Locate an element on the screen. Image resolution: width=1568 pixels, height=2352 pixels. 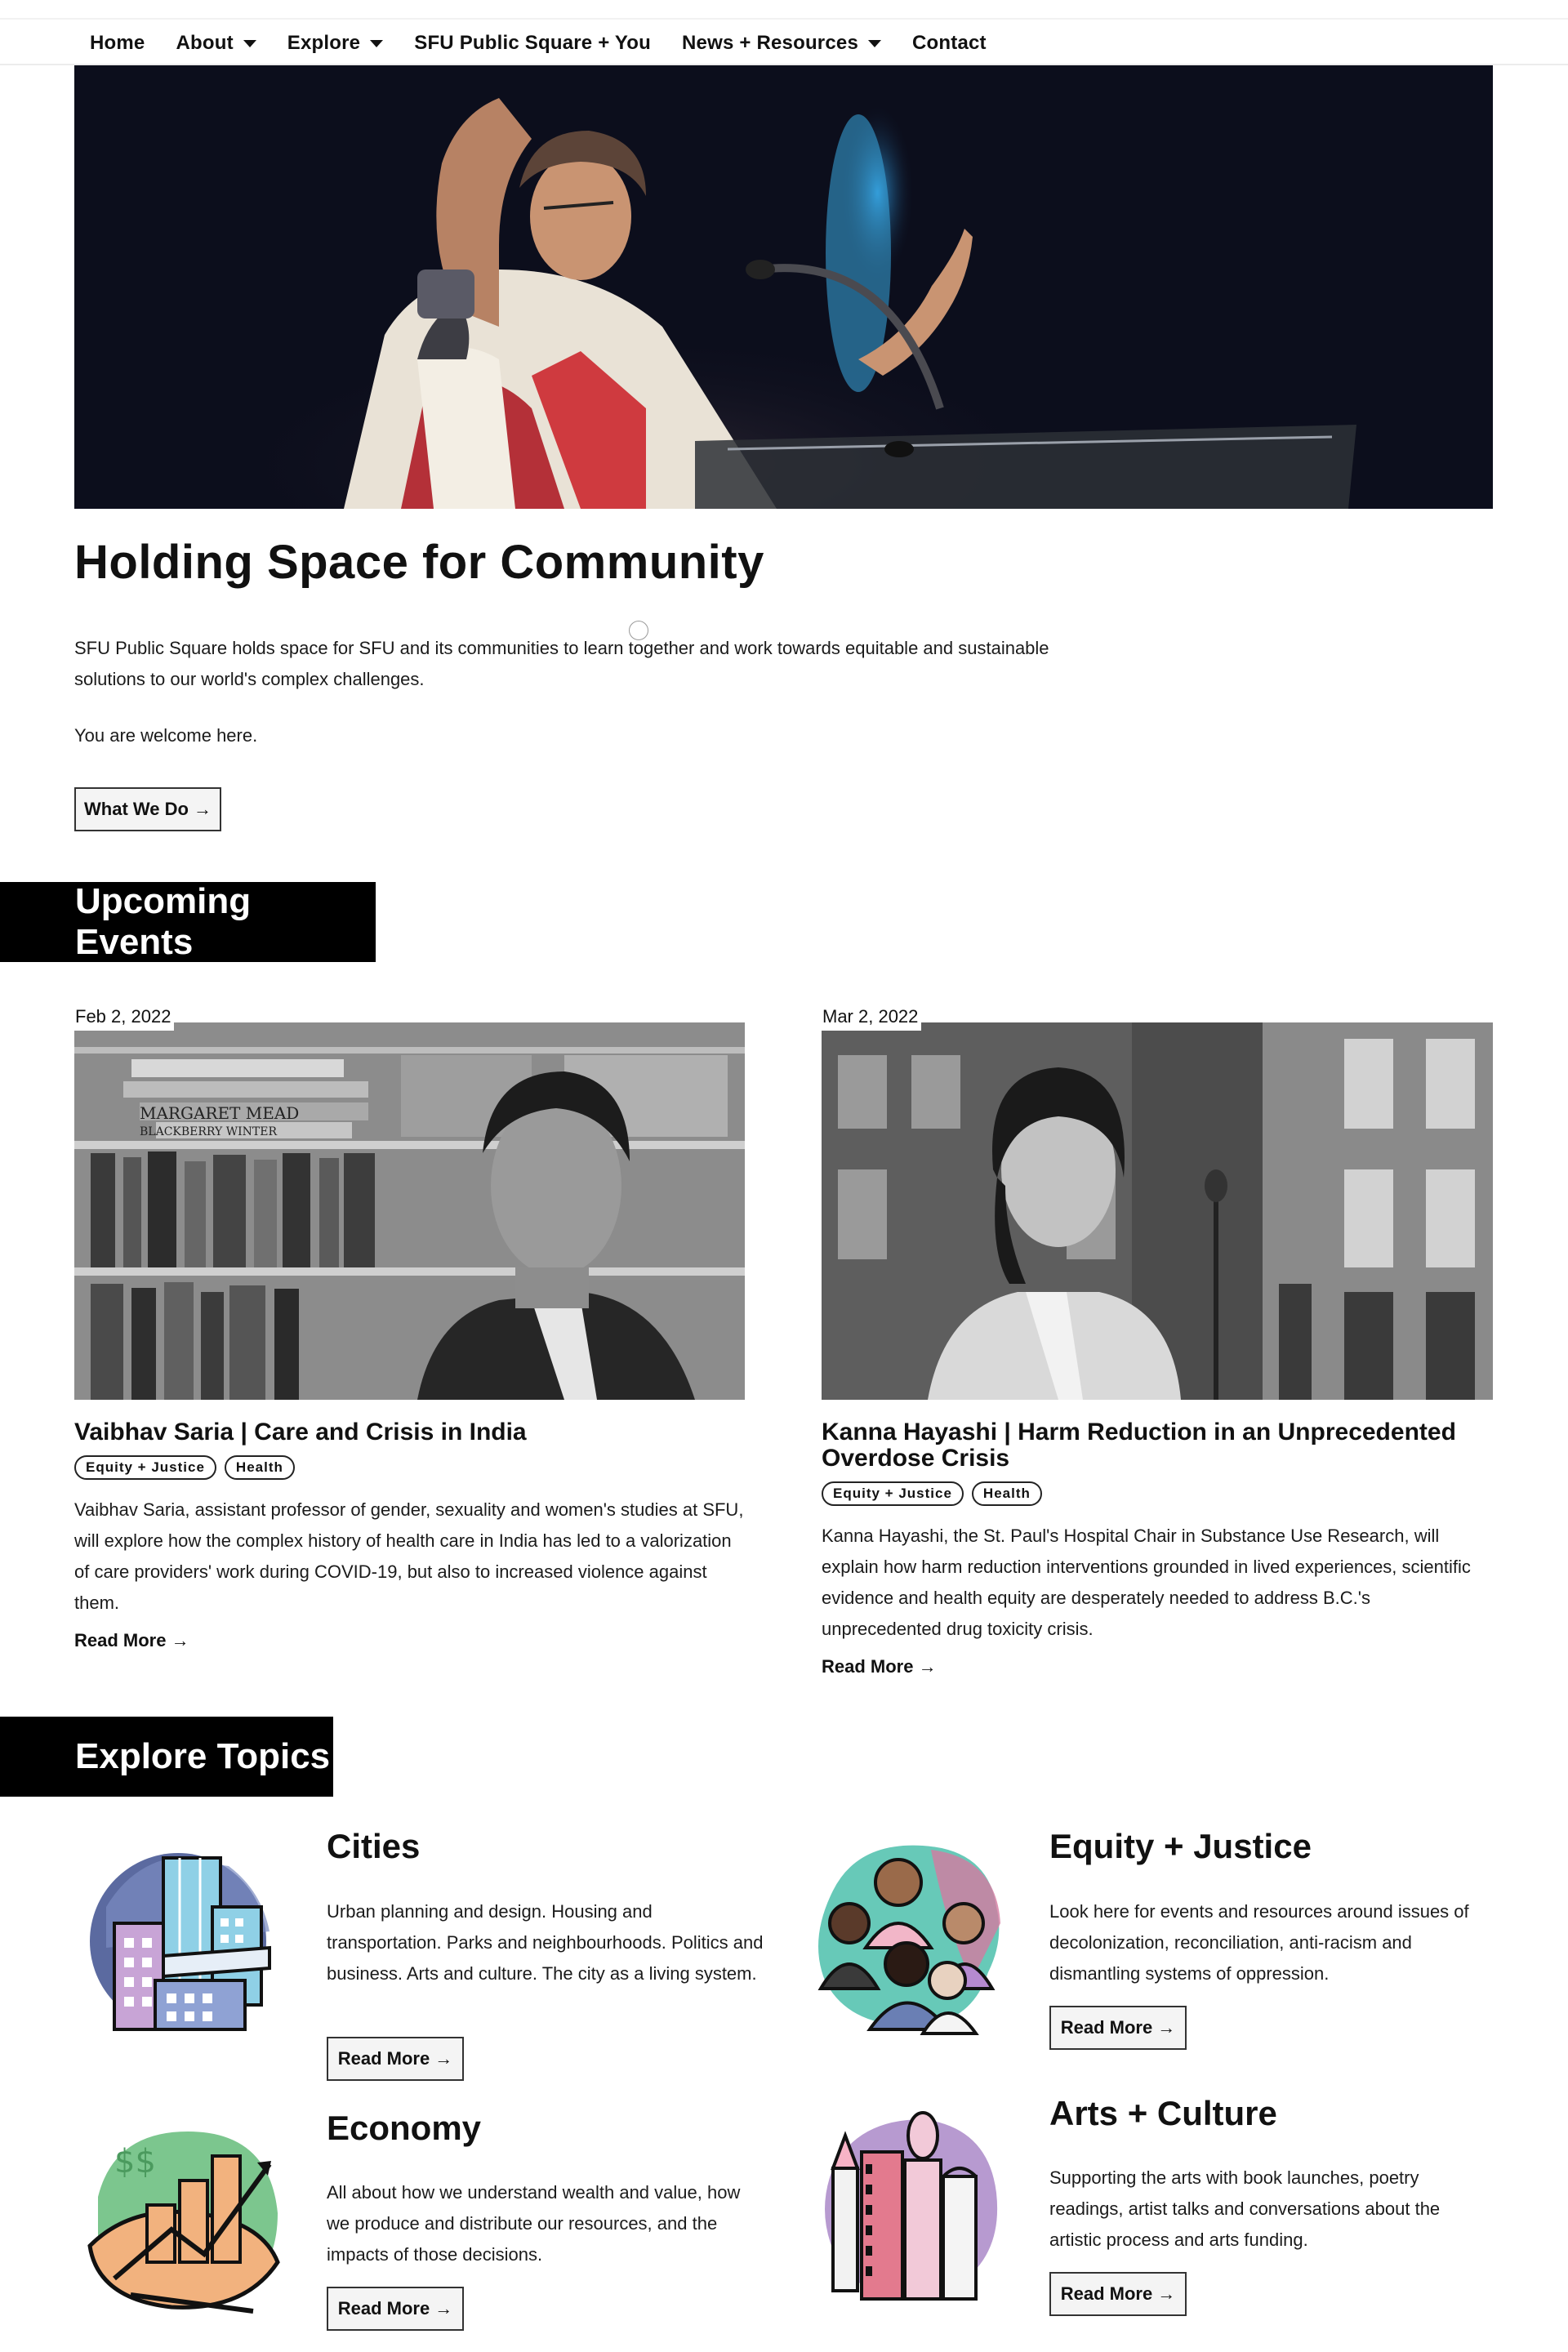
nav-explore: Explore is located at coordinates (335, 43).